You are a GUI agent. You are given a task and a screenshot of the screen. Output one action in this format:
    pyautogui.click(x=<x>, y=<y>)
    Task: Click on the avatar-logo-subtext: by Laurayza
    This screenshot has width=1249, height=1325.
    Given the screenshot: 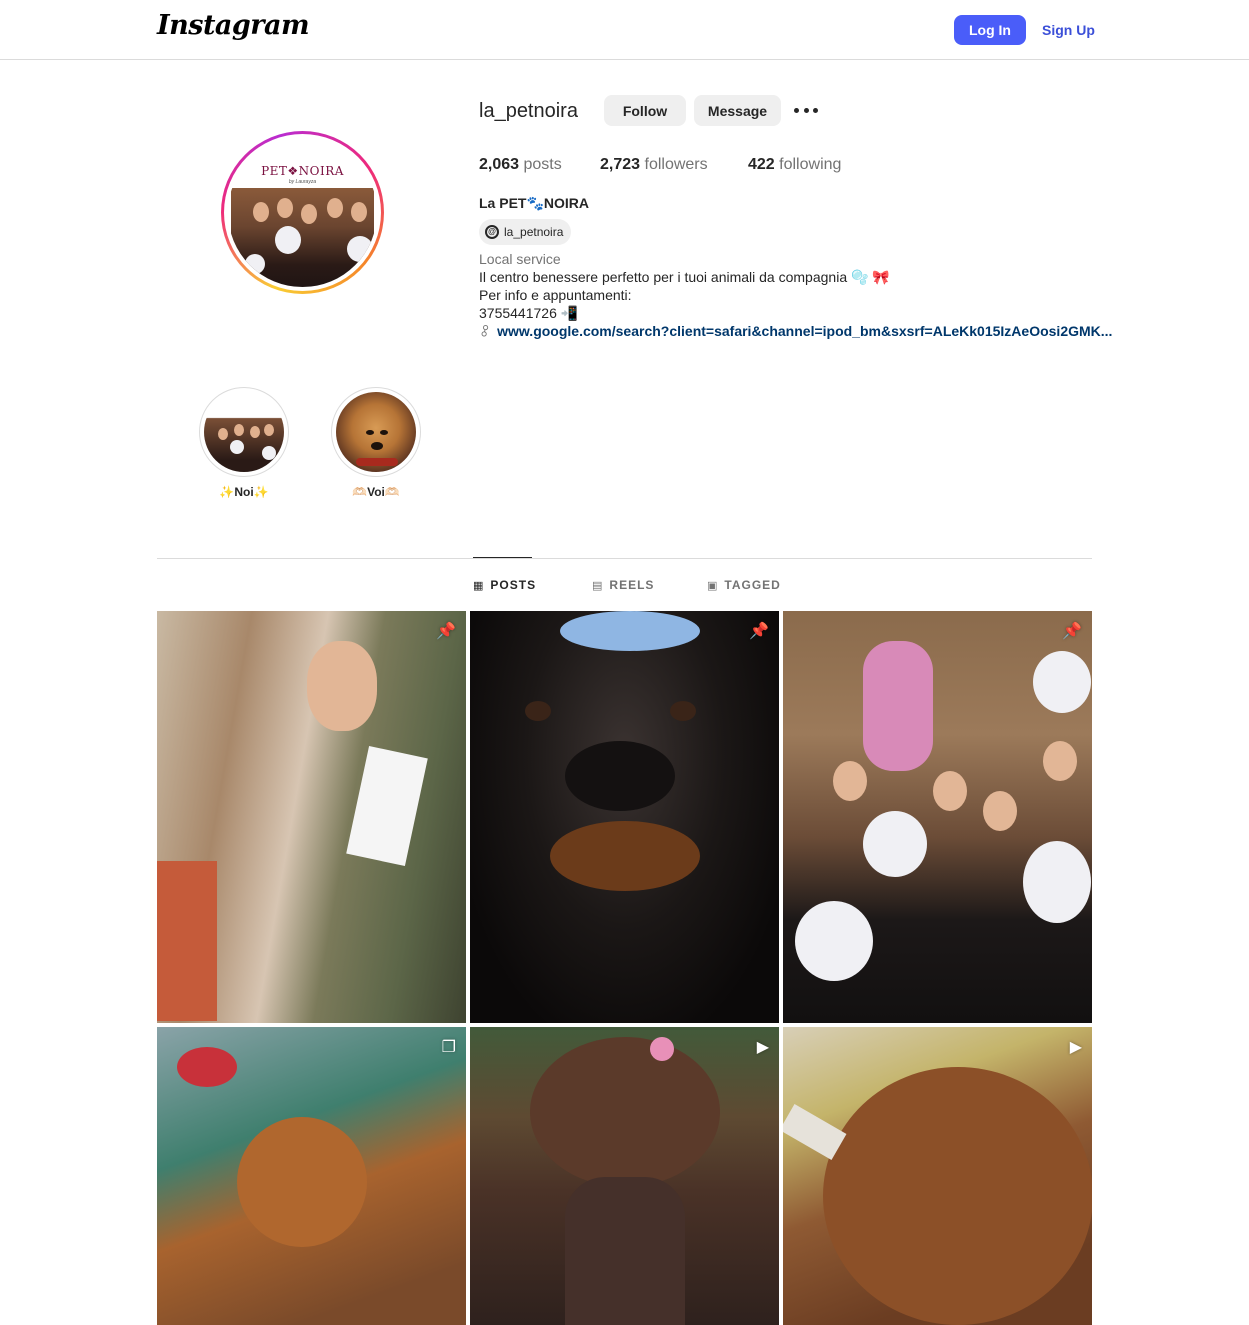 What is the action you would take?
    pyautogui.click(x=302, y=182)
    